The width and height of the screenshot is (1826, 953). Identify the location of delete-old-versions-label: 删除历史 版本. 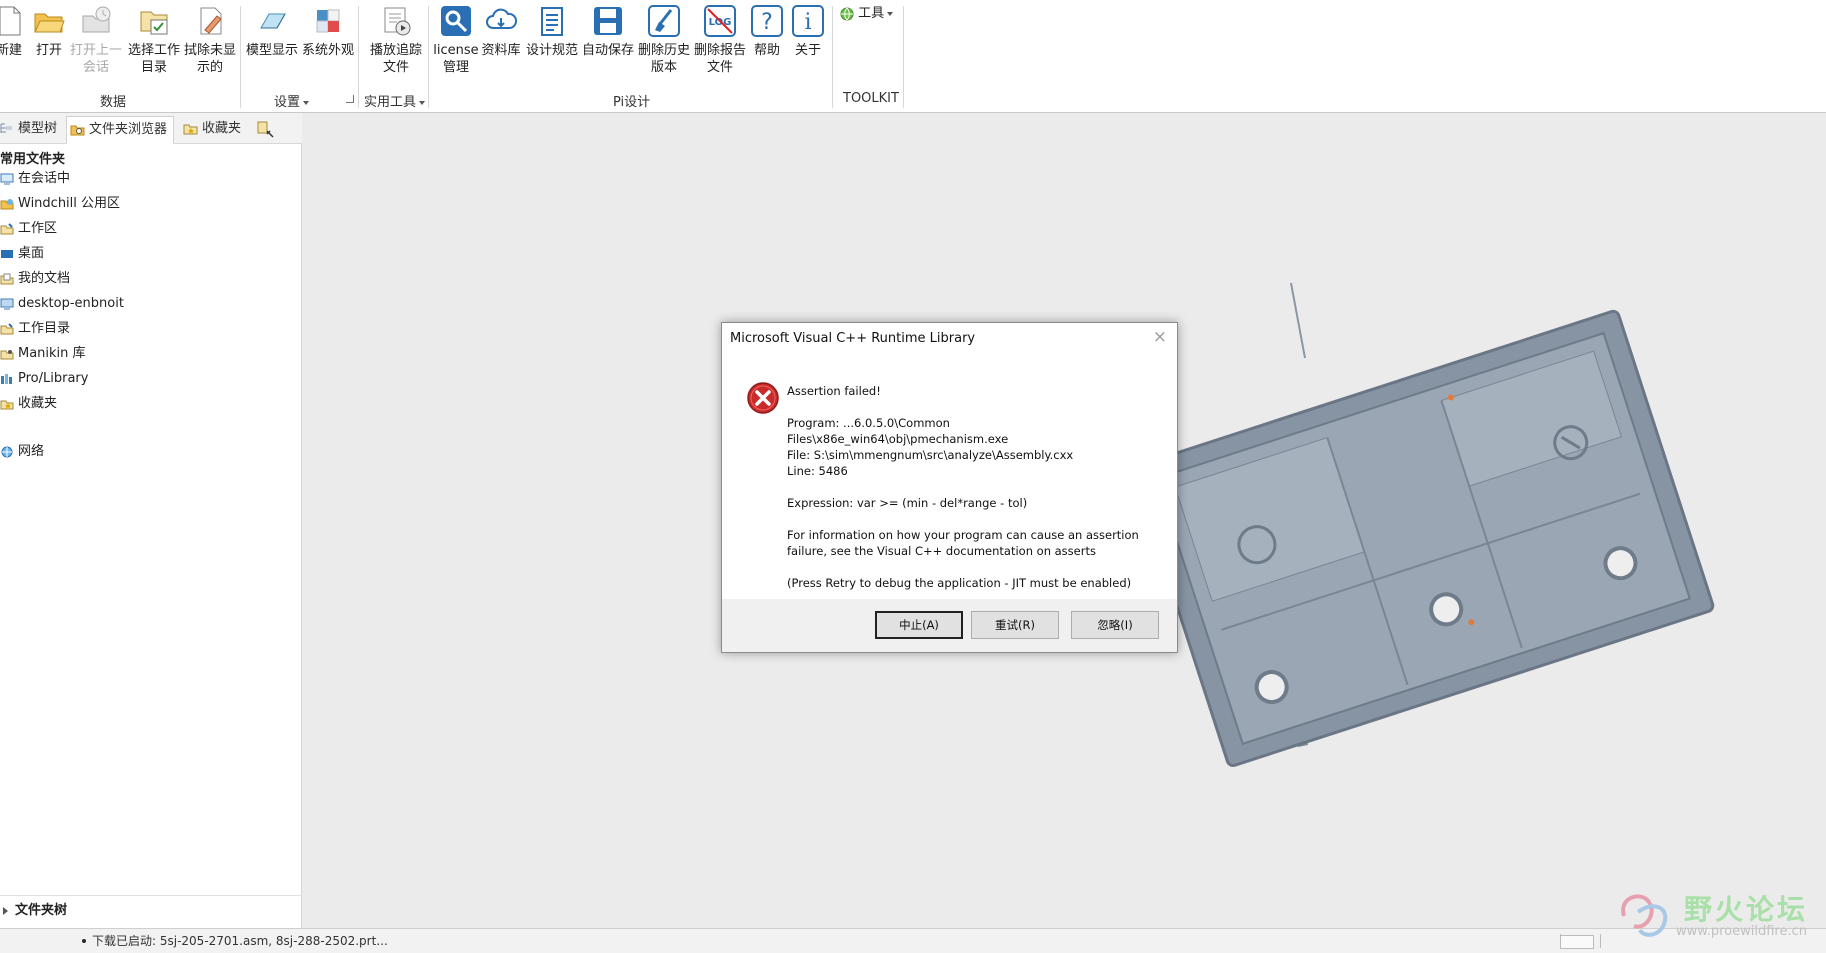
(663, 59).